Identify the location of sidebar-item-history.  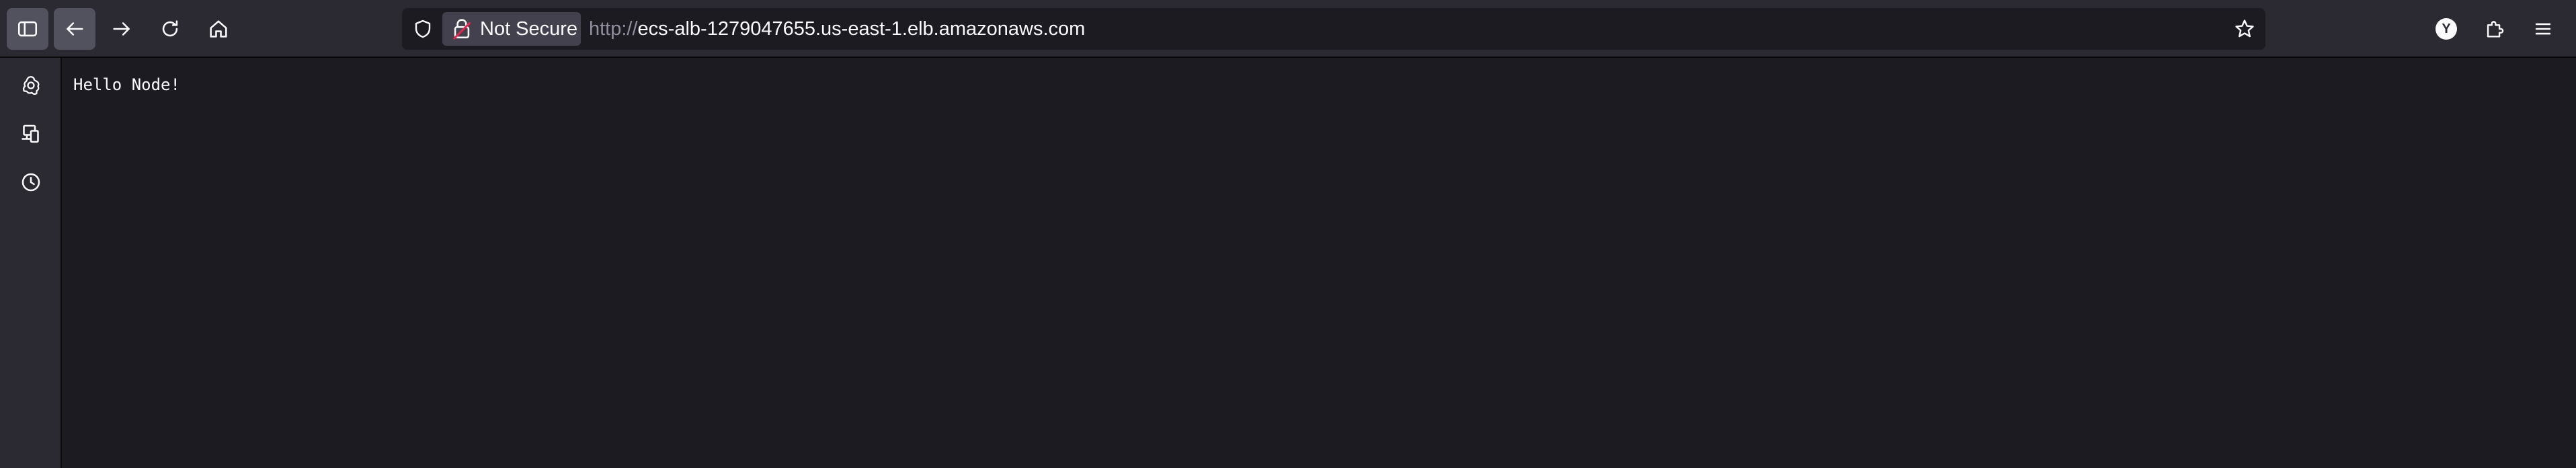
(31, 182).